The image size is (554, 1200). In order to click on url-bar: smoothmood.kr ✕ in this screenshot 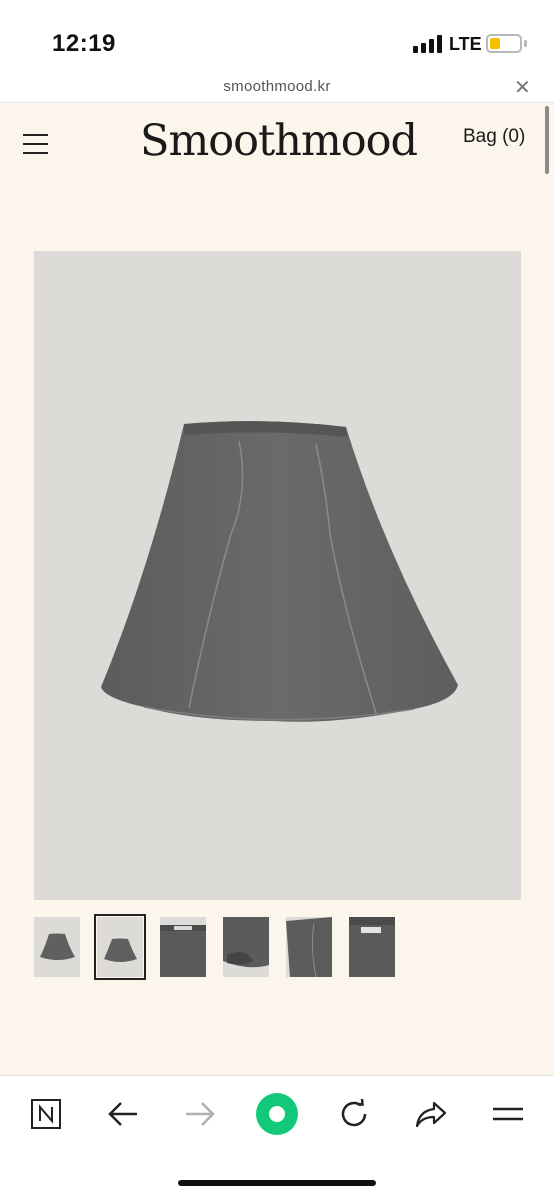, I will do `click(277, 86)`.